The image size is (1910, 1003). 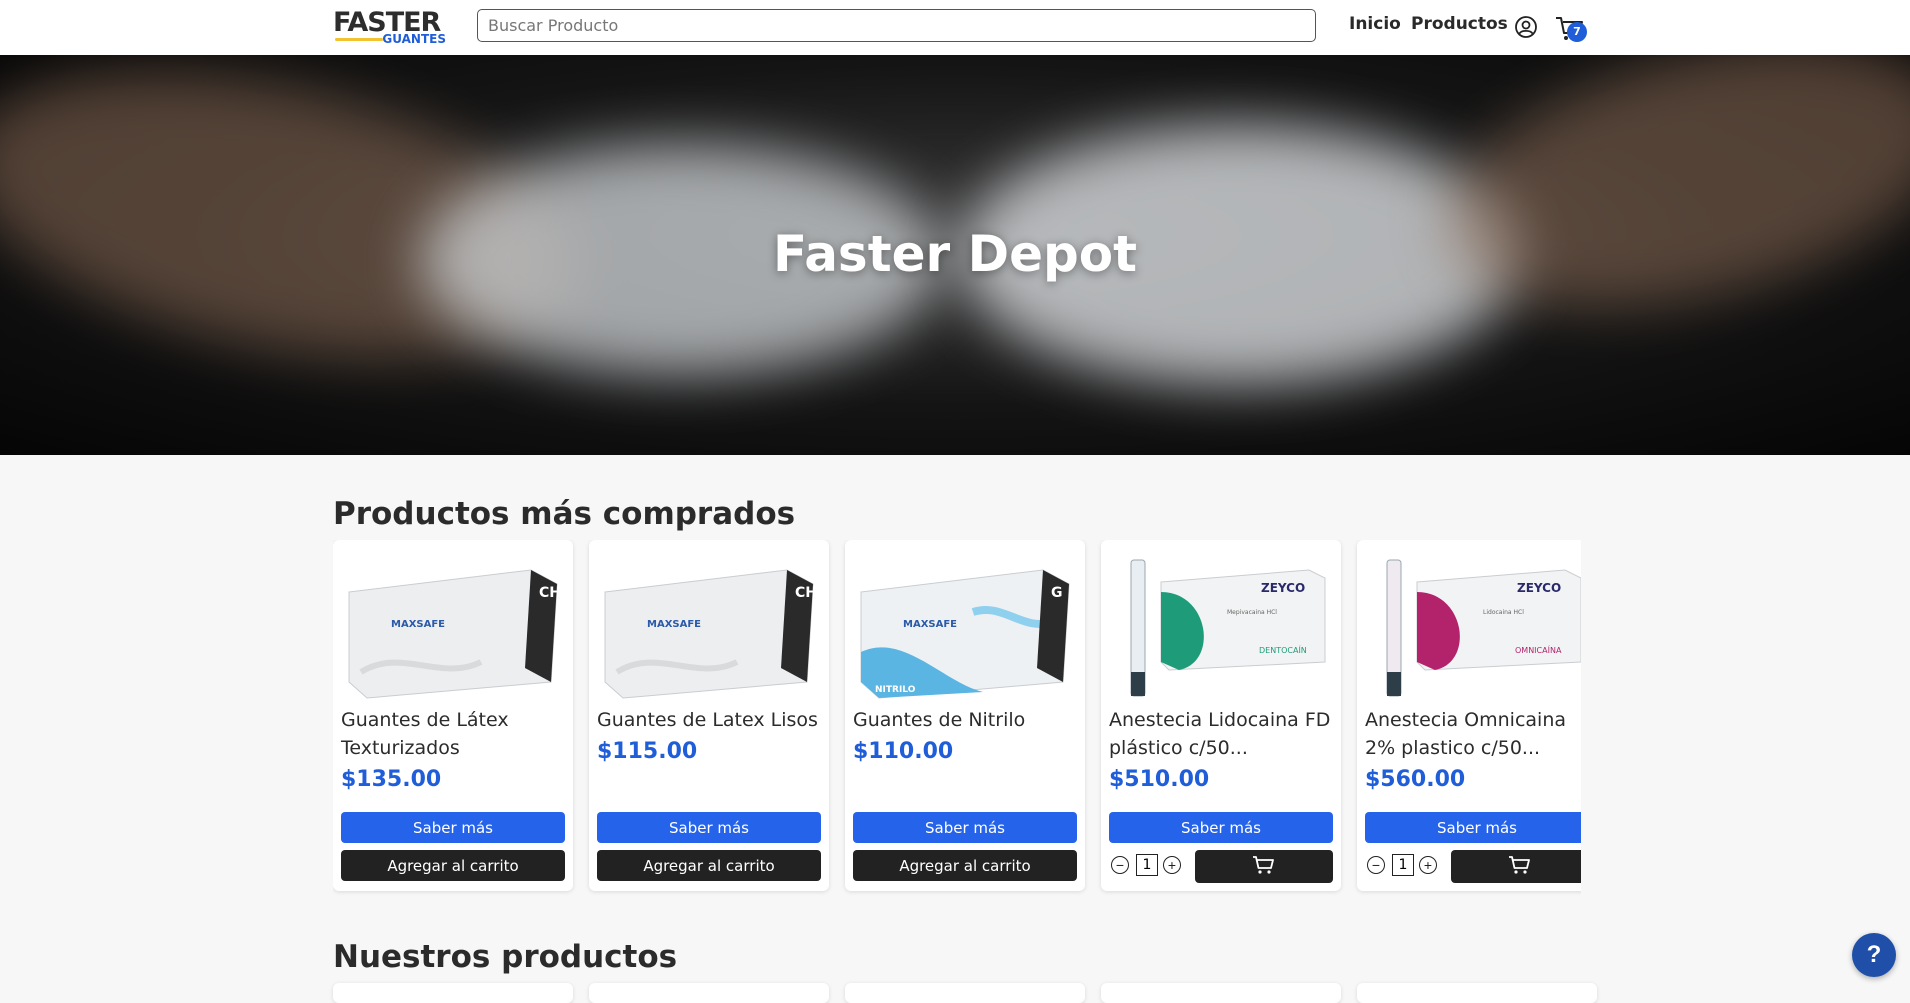 What do you see at coordinates (967, 720) in the screenshot?
I see `product-name: Guantes de Nitrilo` at bounding box center [967, 720].